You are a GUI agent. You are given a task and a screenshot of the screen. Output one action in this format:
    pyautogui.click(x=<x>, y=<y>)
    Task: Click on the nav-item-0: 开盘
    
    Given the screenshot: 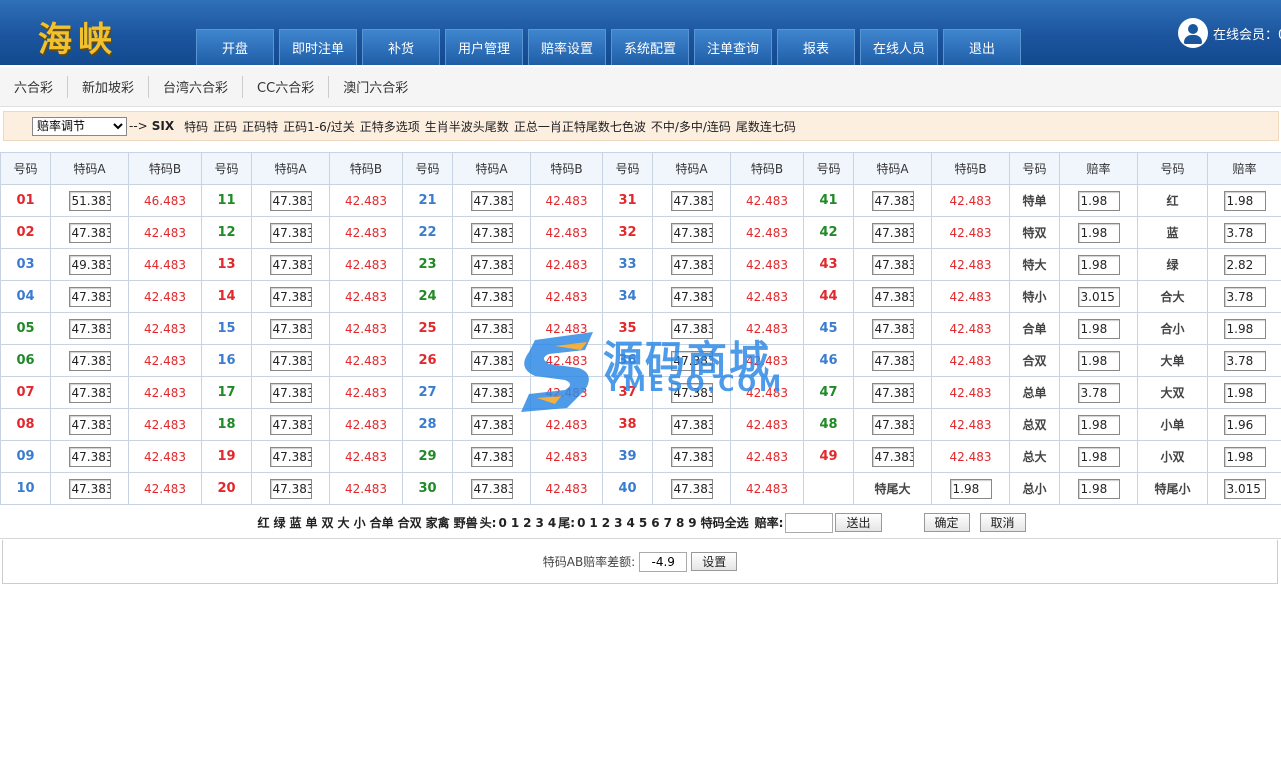 What is the action you would take?
    pyautogui.click(x=235, y=47)
    